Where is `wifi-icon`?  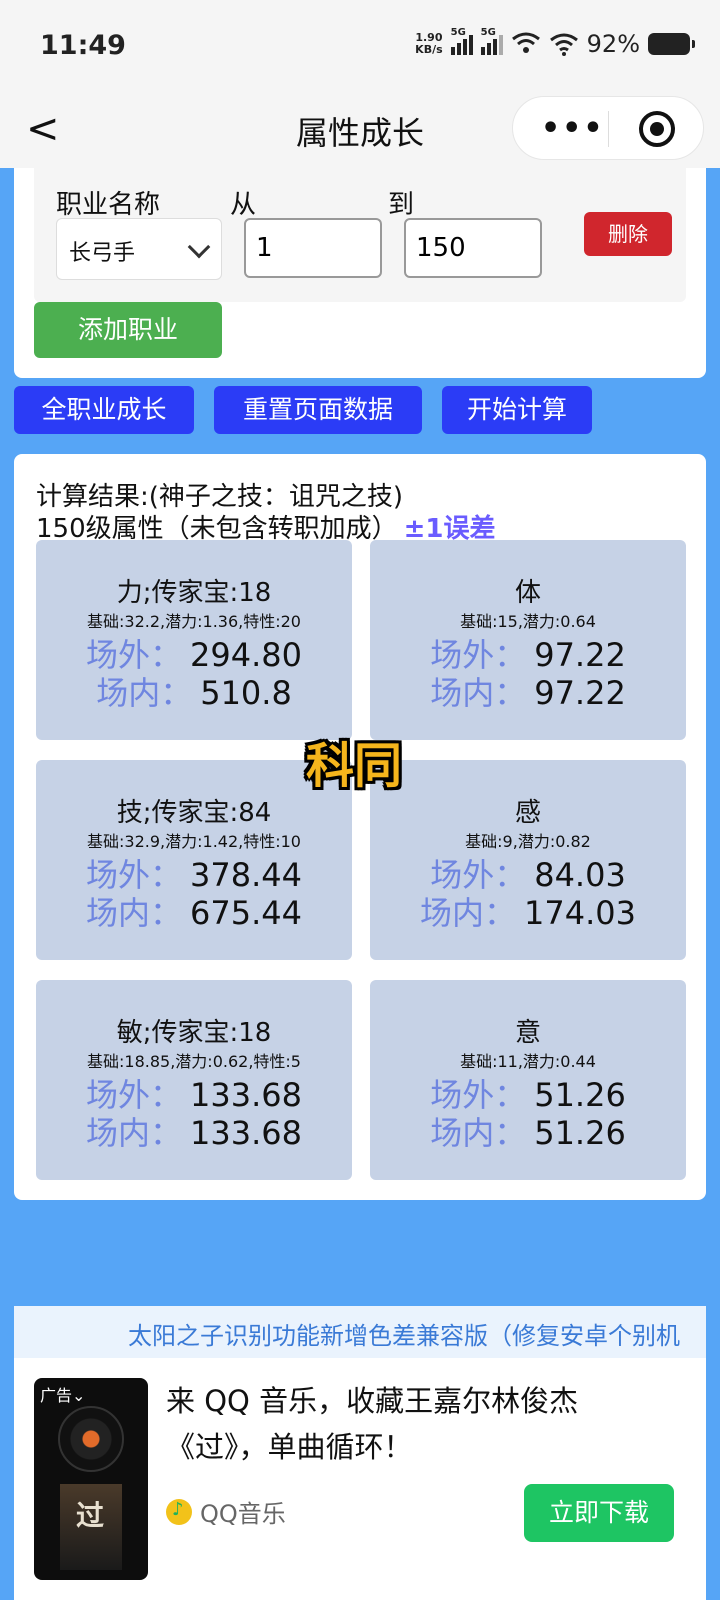
wifi-icon is located at coordinates (563, 44).